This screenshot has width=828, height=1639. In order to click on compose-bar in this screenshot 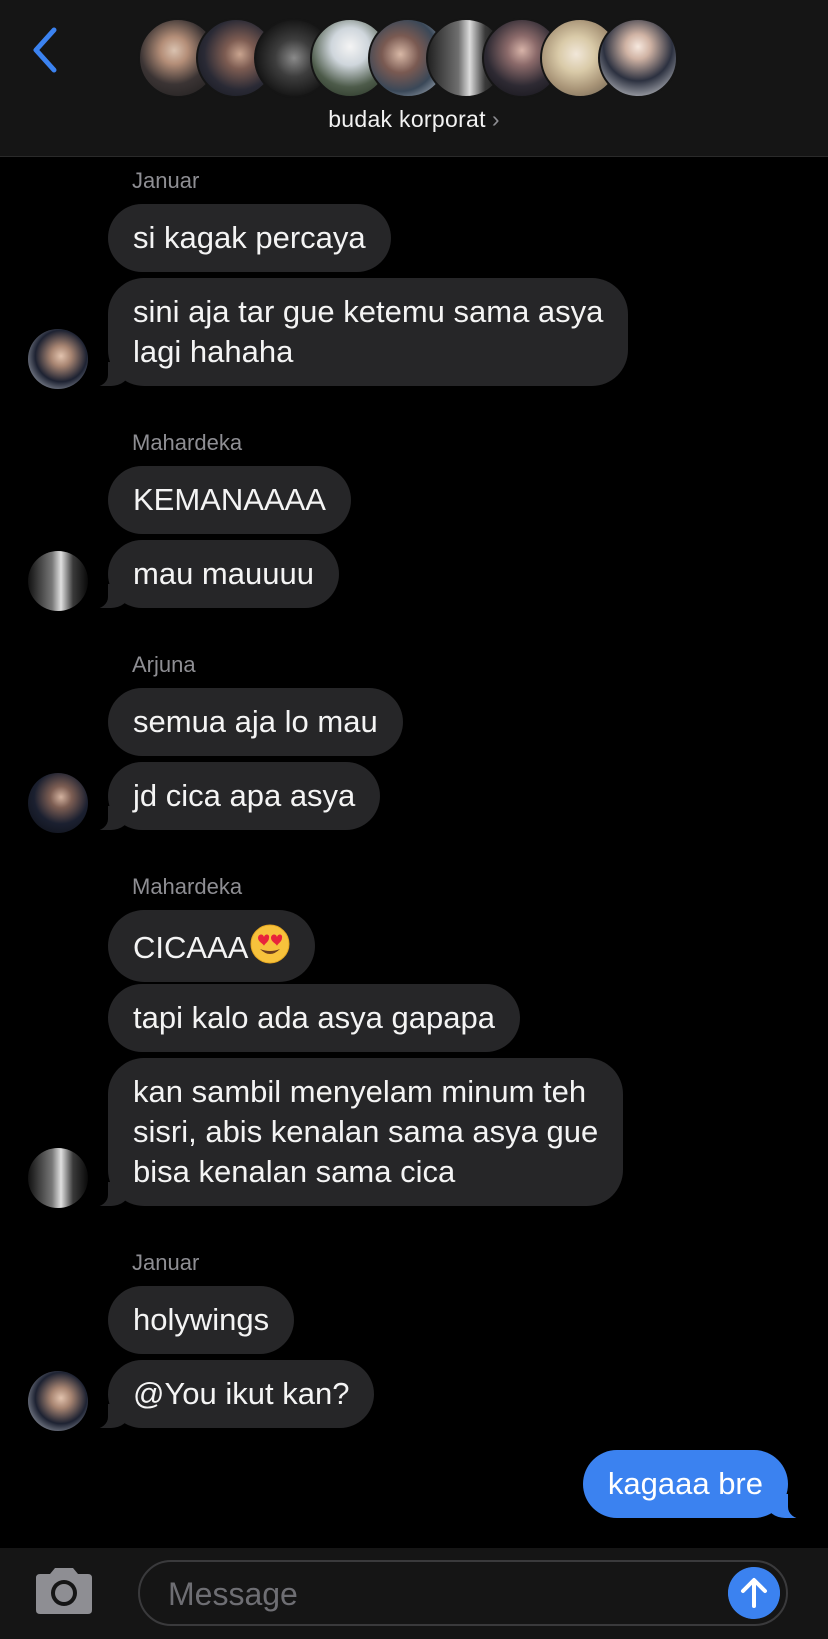, I will do `click(414, 1593)`.